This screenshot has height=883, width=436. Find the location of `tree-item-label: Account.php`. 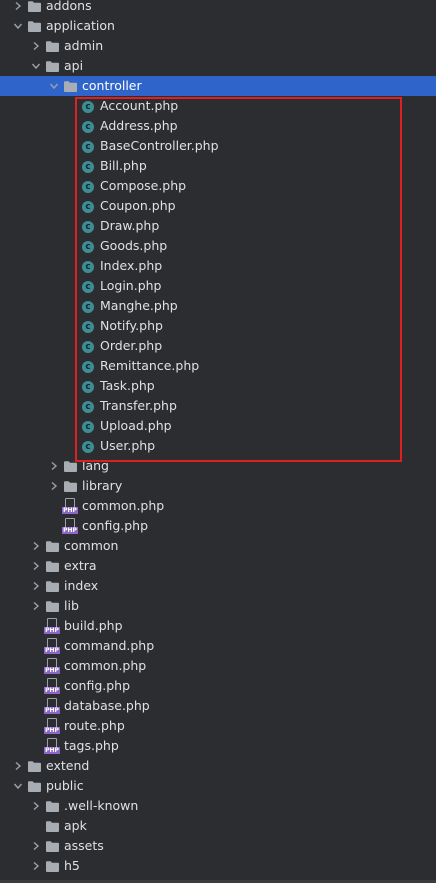

tree-item-label: Account.php is located at coordinates (139, 105).